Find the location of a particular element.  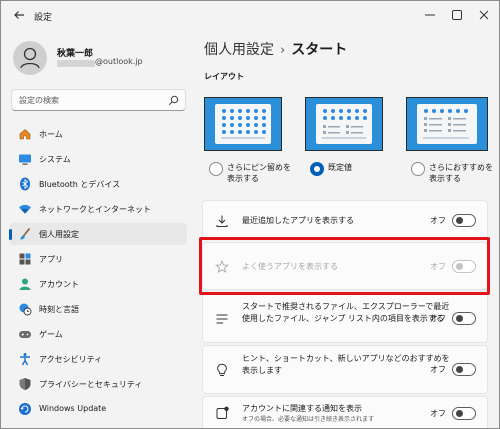

avatar is located at coordinates (30, 58).